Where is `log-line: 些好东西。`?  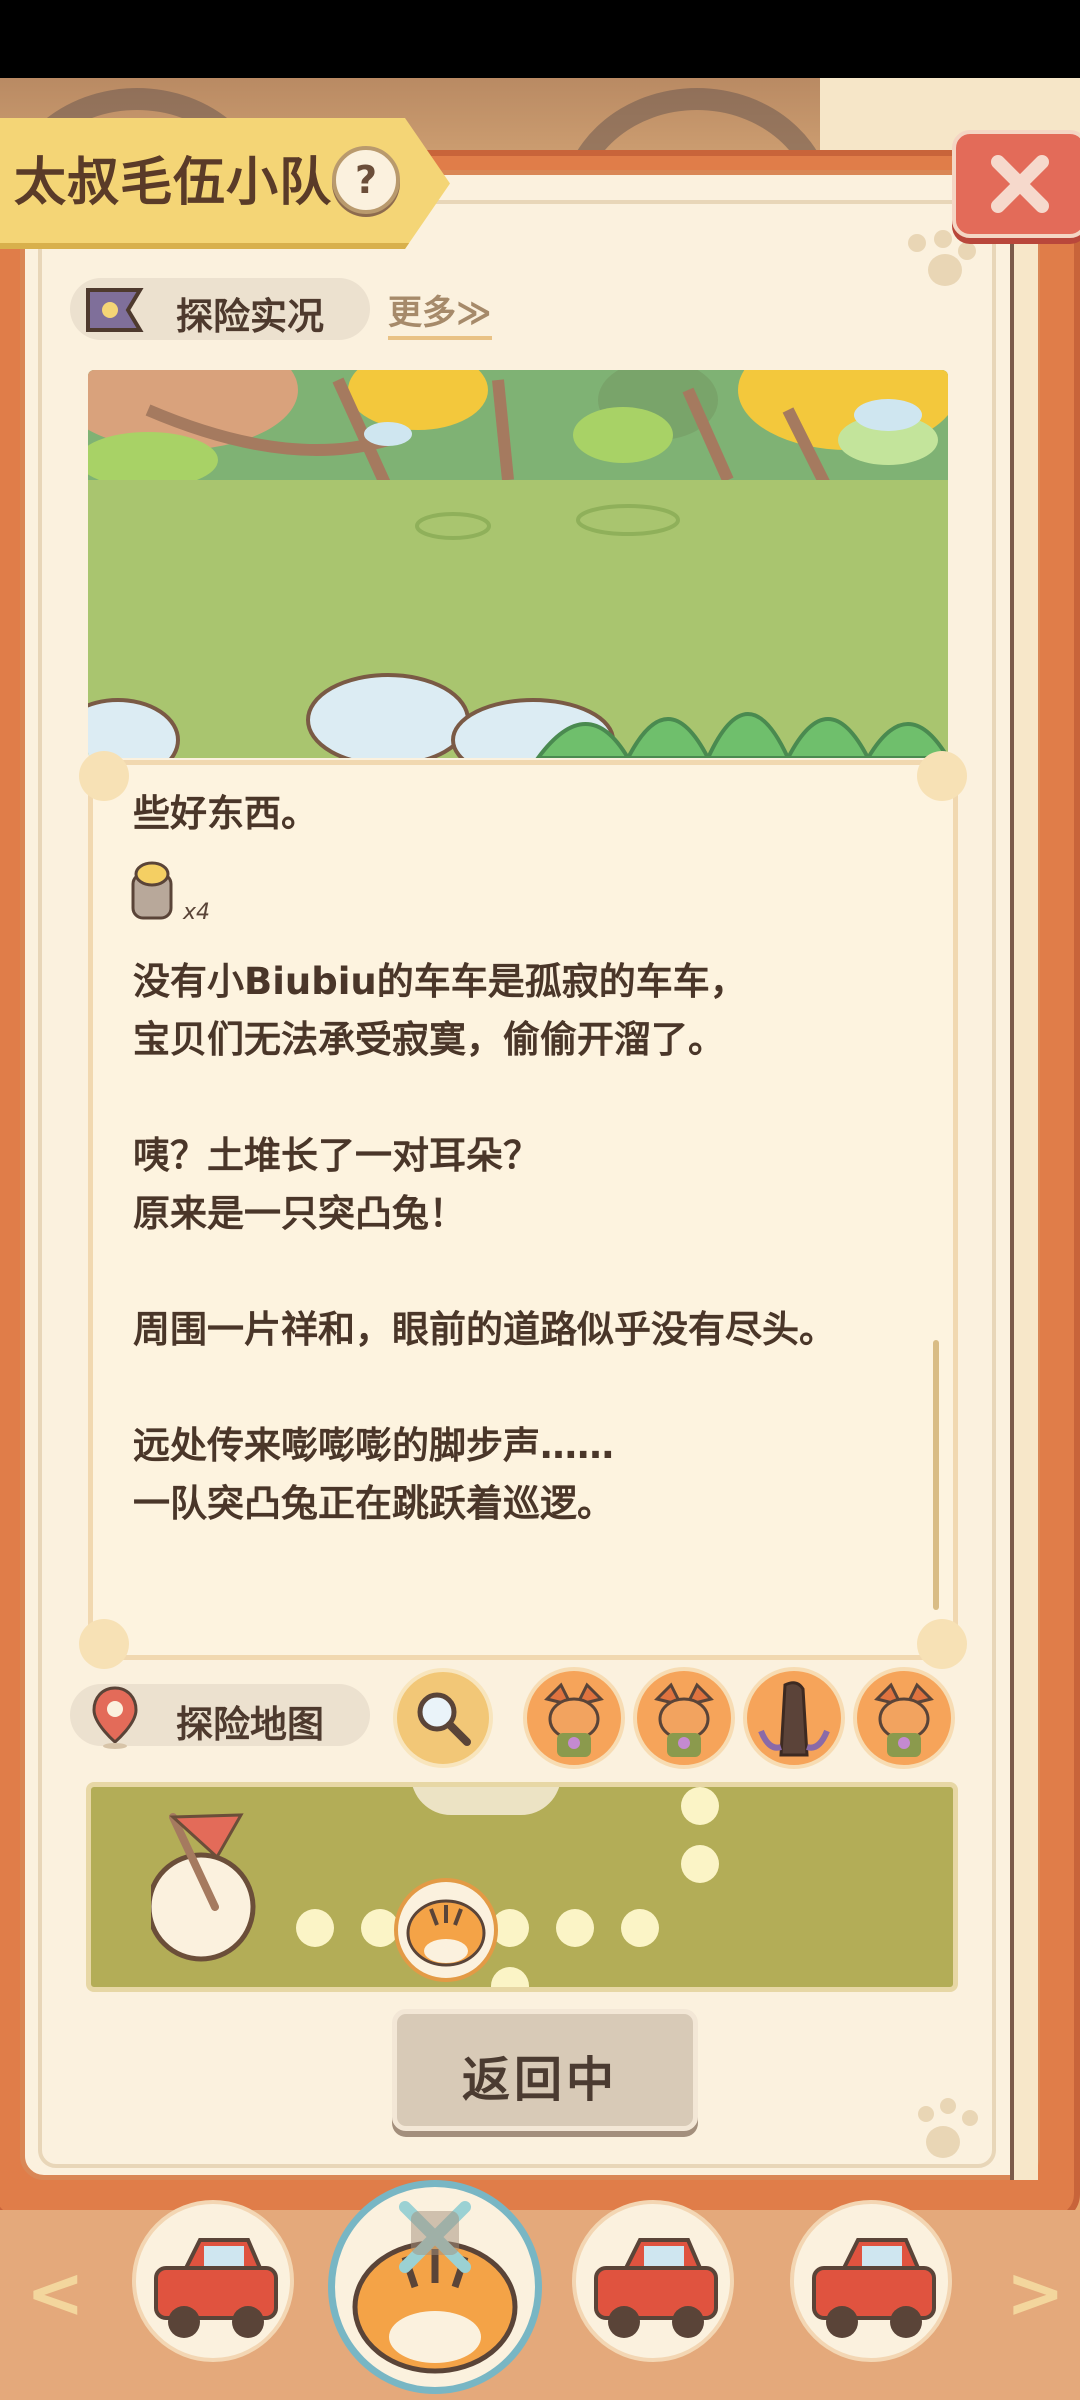
log-line: 些好东西。 is located at coordinates (225, 813).